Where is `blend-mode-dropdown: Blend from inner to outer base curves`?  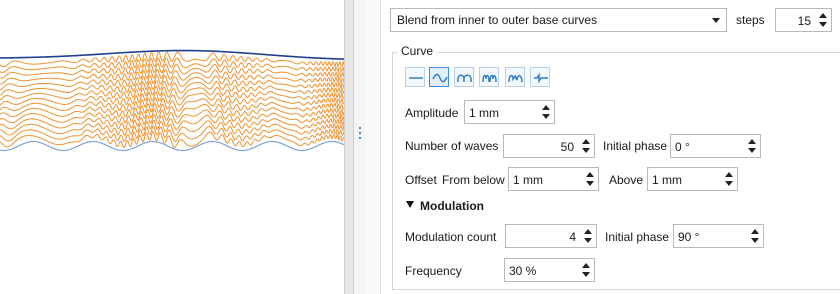
blend-mode-dropdown: Blend from inner to outer base curves is located at coordinates (558, 20).